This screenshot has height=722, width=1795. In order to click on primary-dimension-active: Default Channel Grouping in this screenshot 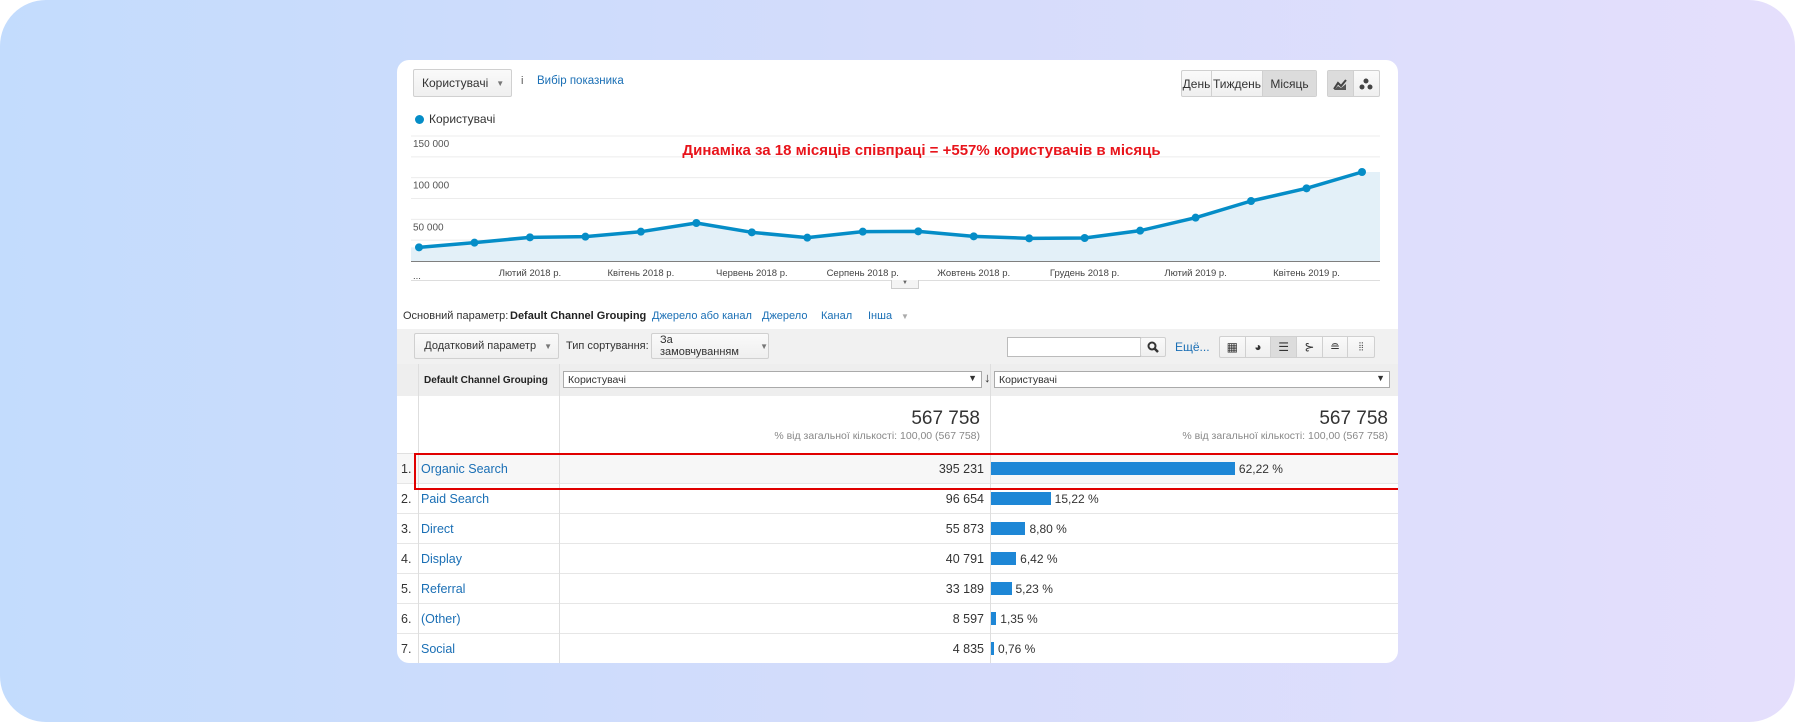, I will do `click(578, 316)`.